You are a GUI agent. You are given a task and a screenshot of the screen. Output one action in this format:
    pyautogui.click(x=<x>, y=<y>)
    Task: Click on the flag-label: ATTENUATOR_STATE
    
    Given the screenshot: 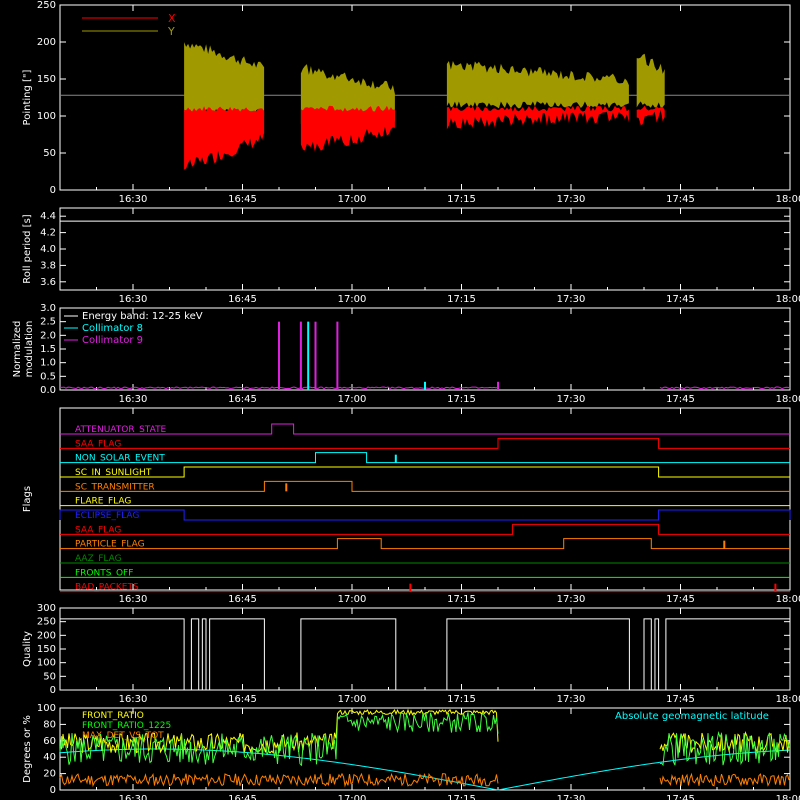 What is the action you would take?
    pyautogui.click(x=121, y=430)
    